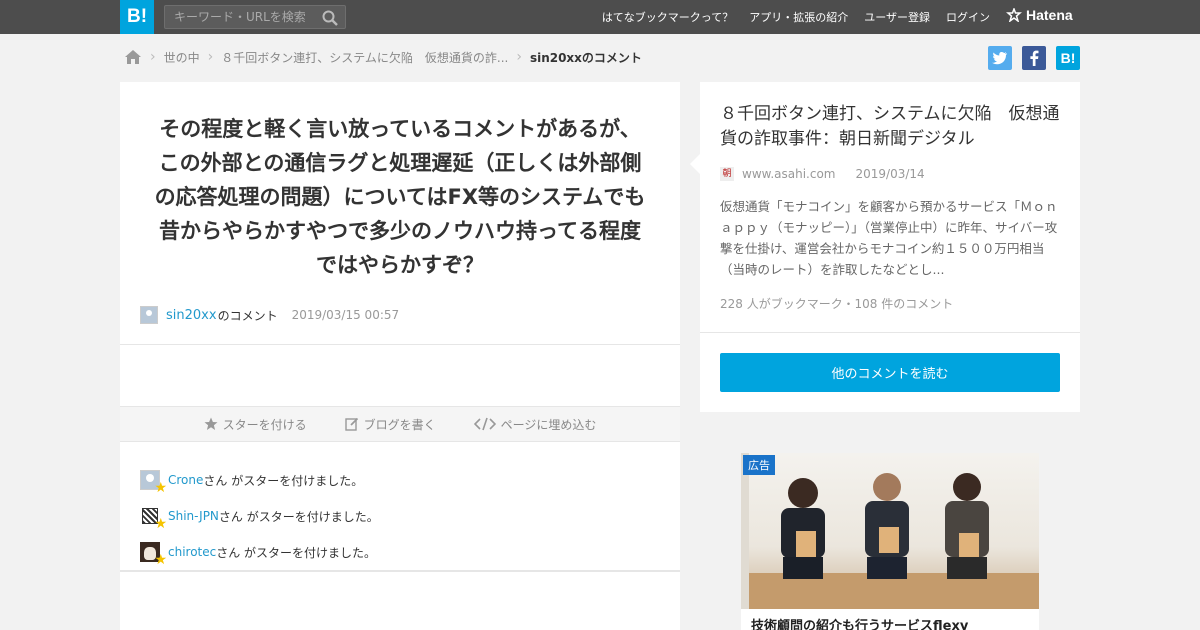  I want to click on read-comments-button: 他のコメントを読む, so click(890, 372).